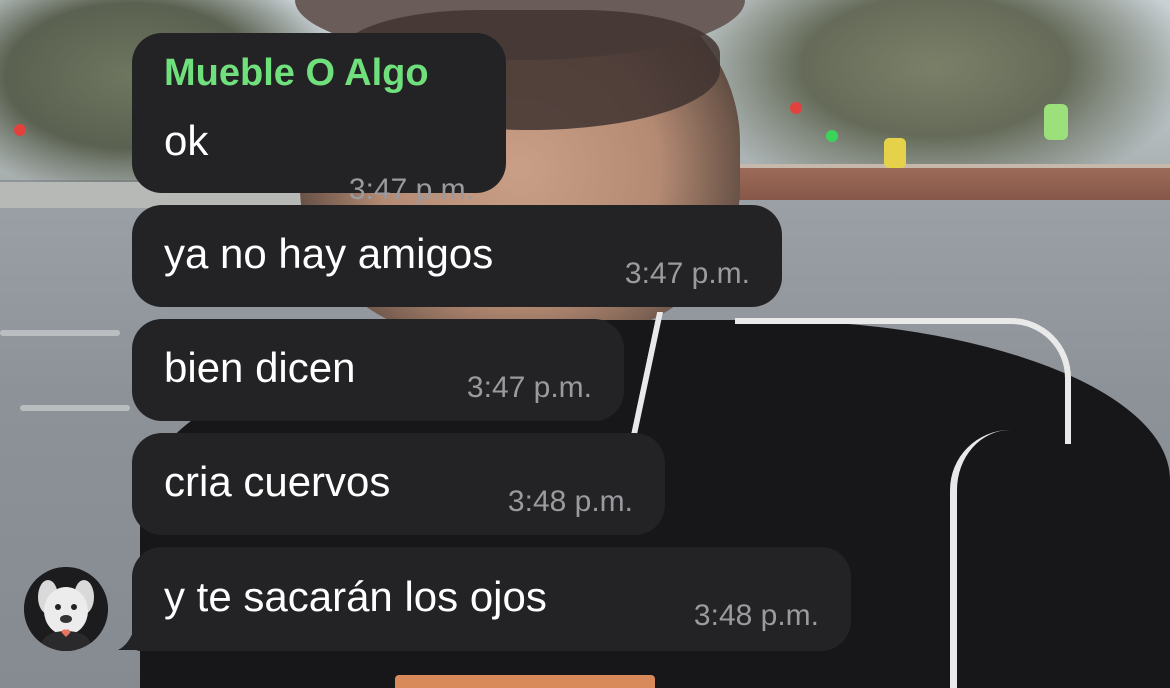 This screenshot has width=1170, height=688. I want to click on message-bubble: cria cuervos 3:48 p.m., so click(398, 484).